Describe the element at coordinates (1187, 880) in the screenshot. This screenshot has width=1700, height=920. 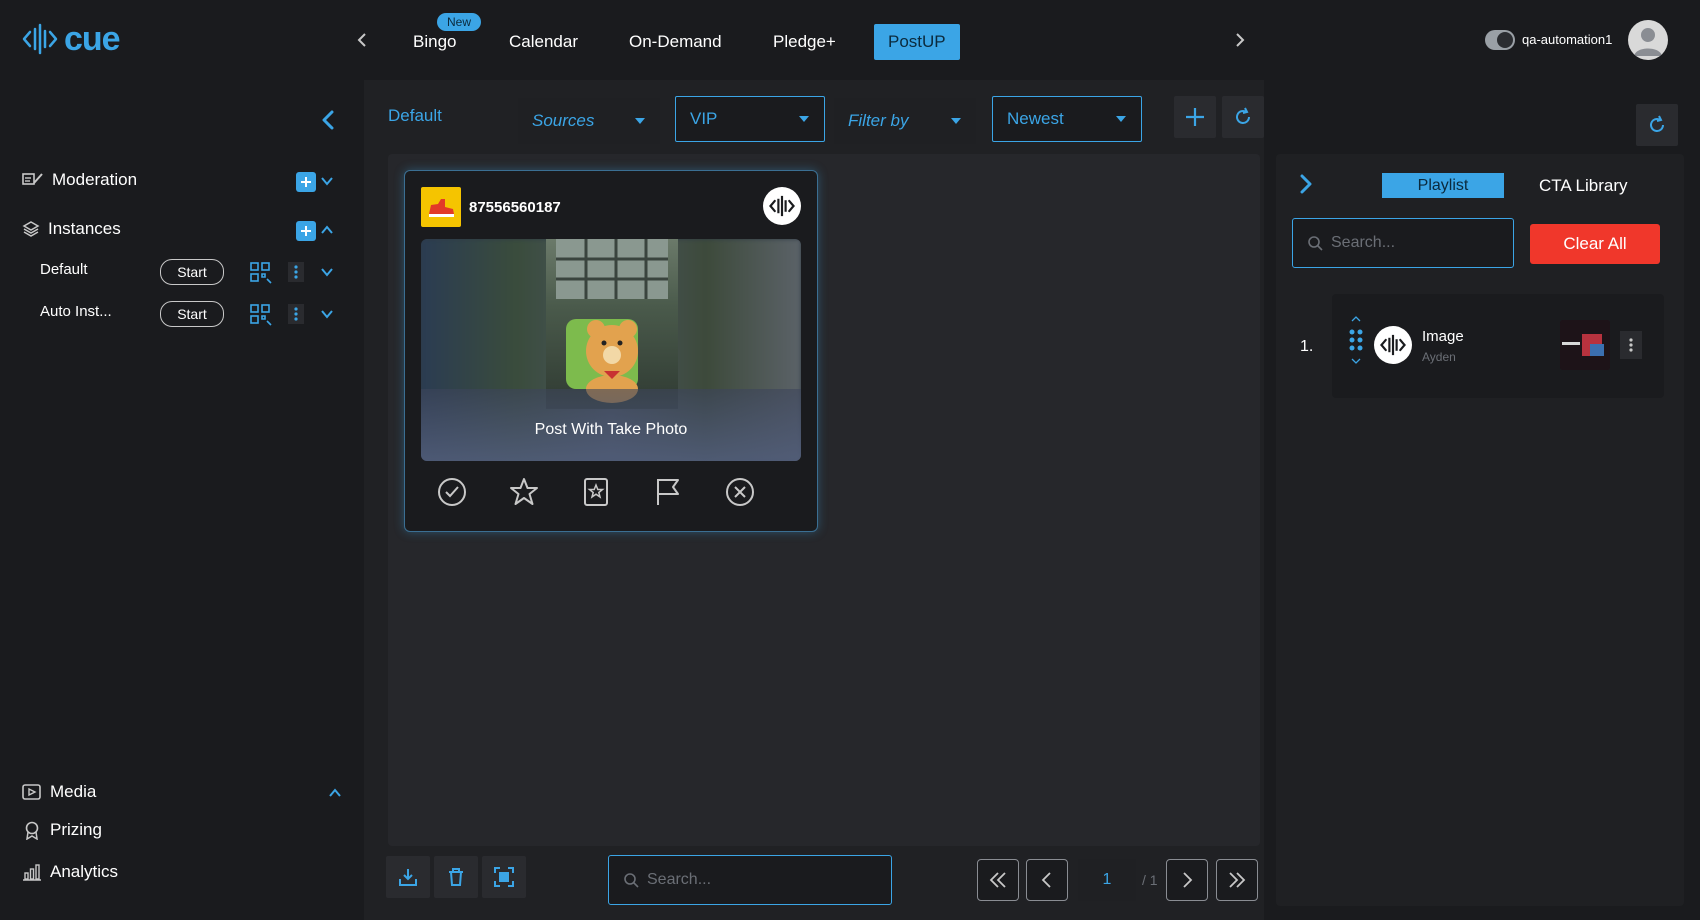
I see `next-page-button` at that location.